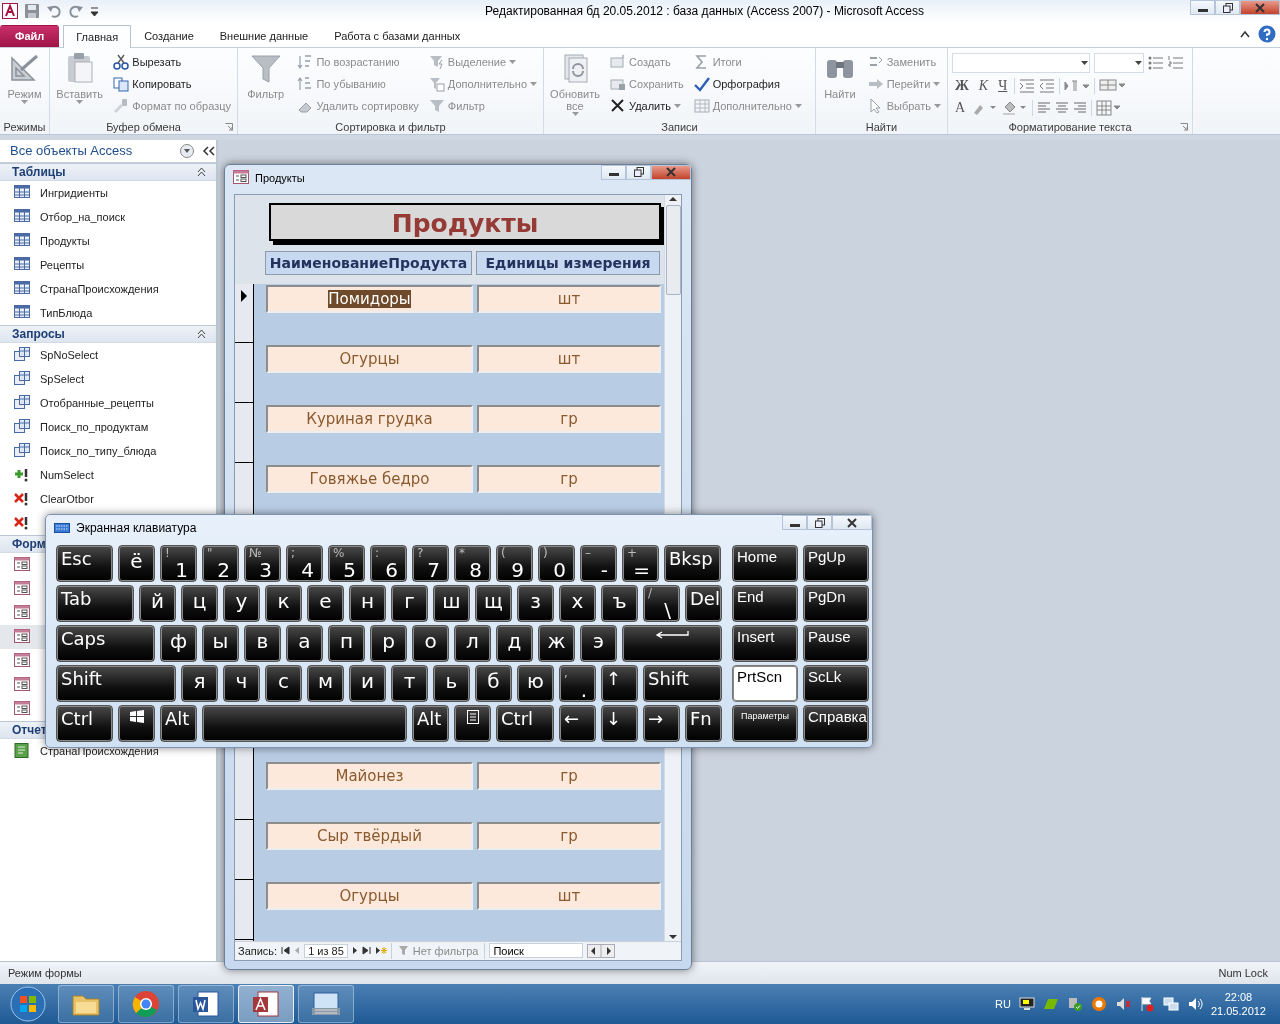 The width and height of the screenshot is (1280, 1024). What do you see at coordinates (137, 528) in the screenshot?
I see `window-title: Экранная клавиатура` at bounding box center [137, 528].